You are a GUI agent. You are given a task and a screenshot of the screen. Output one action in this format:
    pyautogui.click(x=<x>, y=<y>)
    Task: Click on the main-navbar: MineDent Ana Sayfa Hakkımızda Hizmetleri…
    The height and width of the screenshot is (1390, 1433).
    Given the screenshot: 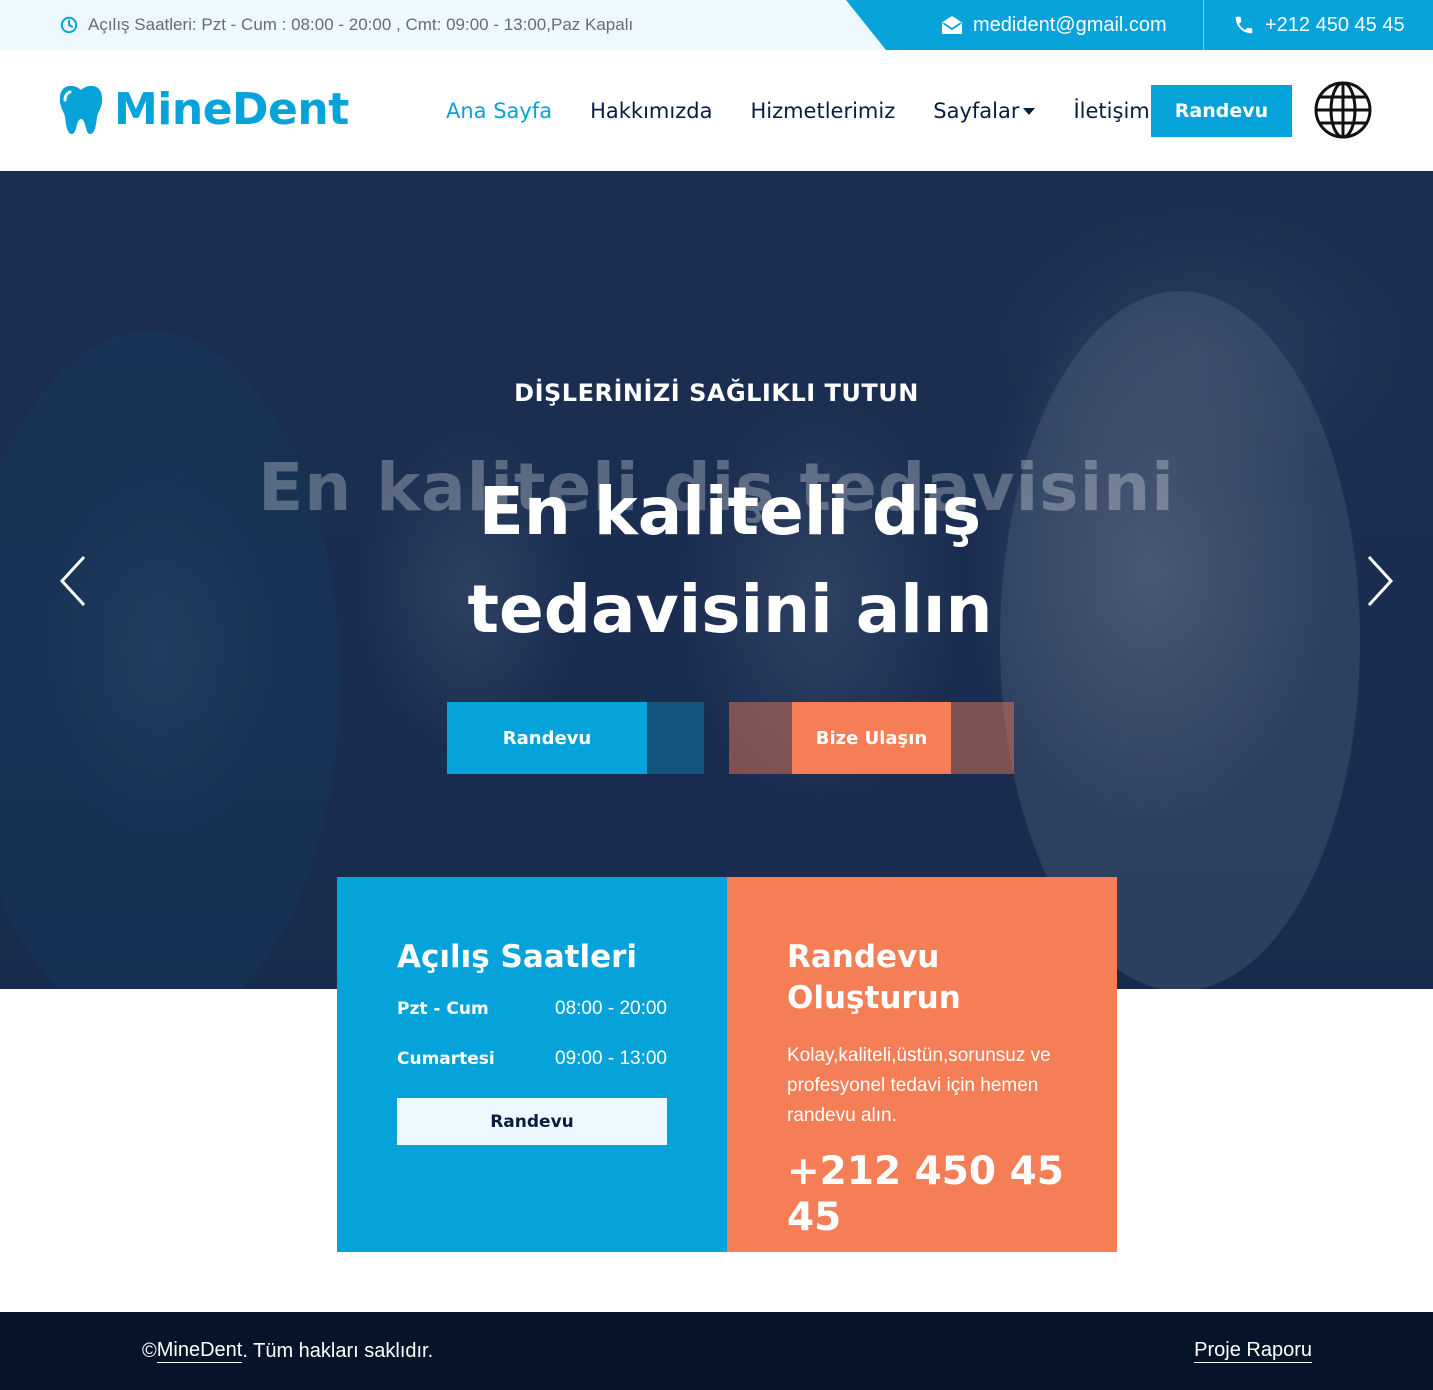 What is the action you would take?
    pyautogui.click(x=716, y=110)
    